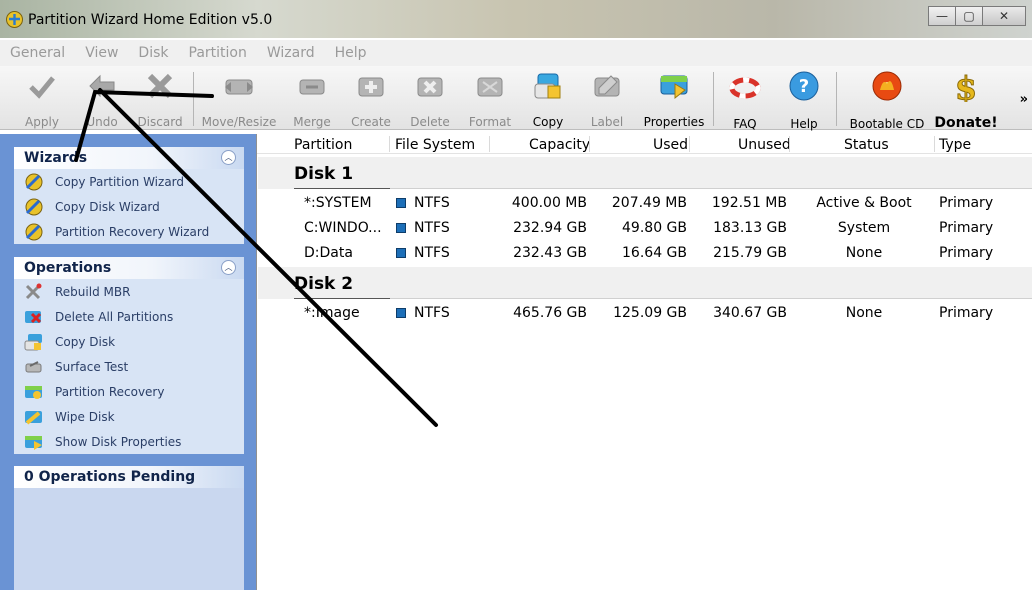 Image resolution: width=1032 pixels, height=590 pixels. What do you see at coordinates (887, 100) in the screenshot?
I see `bootable-cd-button: Bootable CD` at bounding box center [887, 100].